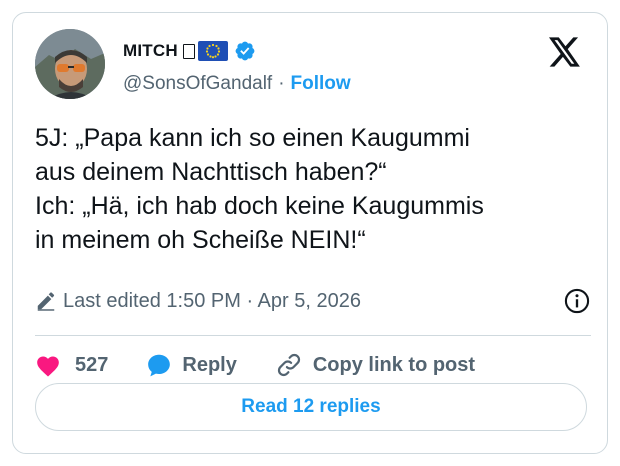 The height and width of the screenshot is (466, 620). Describe the element at coordinates (150, 51) in the screenshot. I see `author-display-name: MITCH` at that location.